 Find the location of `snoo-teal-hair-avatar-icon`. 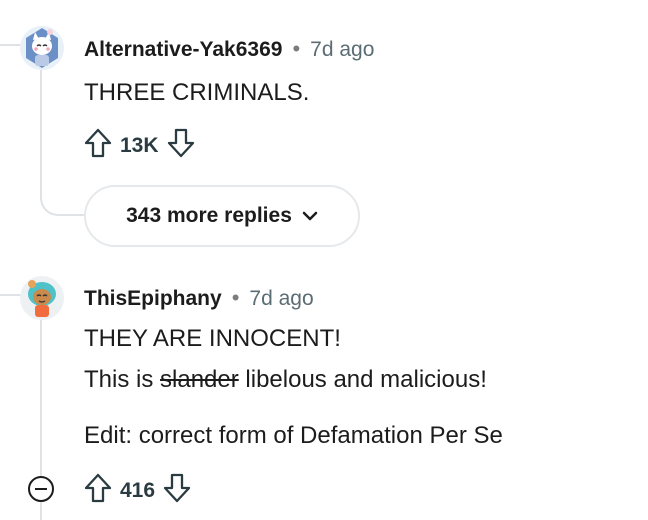

snoo-teal-hair-avatar-icon is located at coordinates (42, 298).